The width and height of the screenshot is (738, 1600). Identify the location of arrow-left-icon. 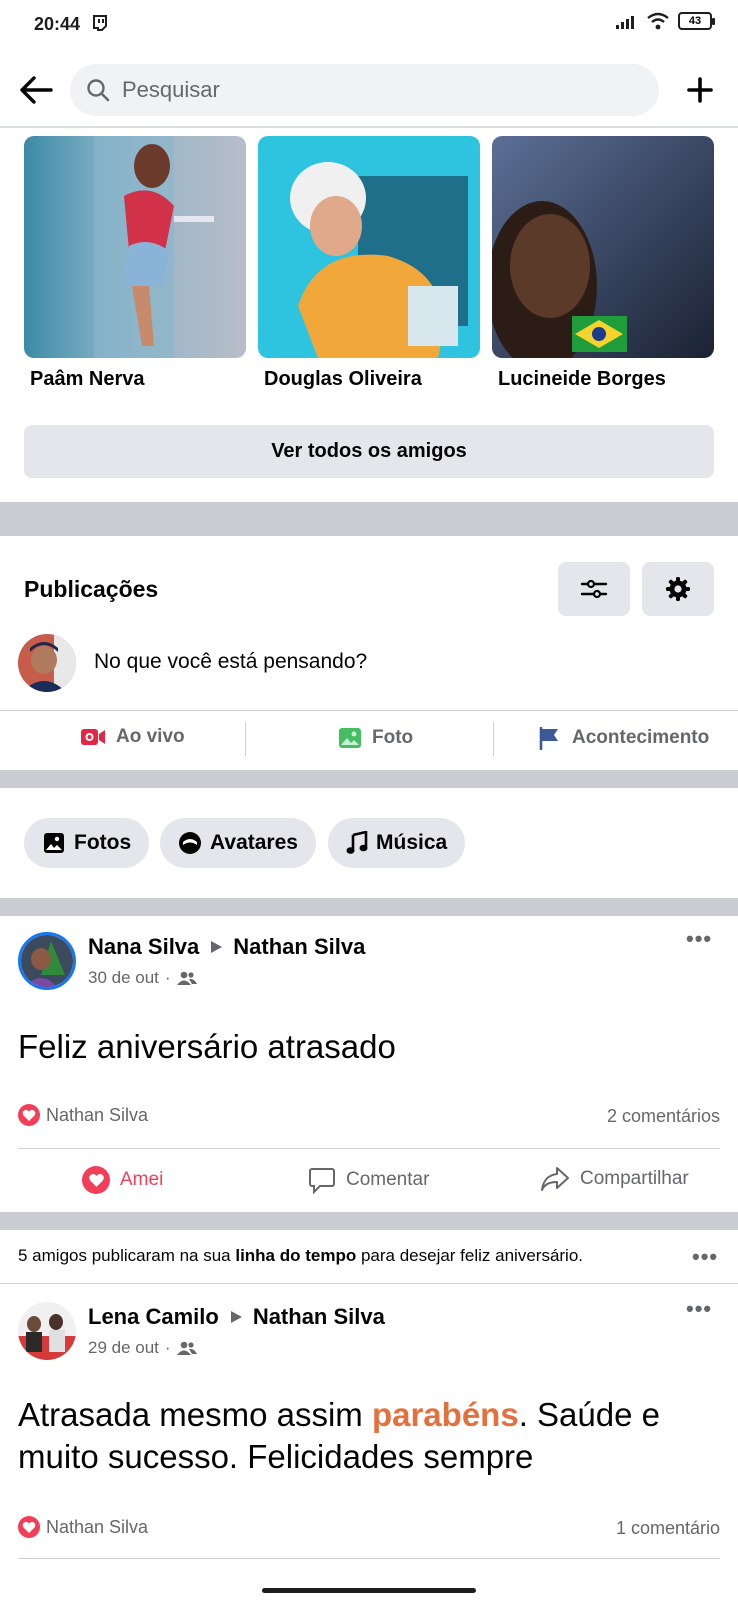
(36, 90).